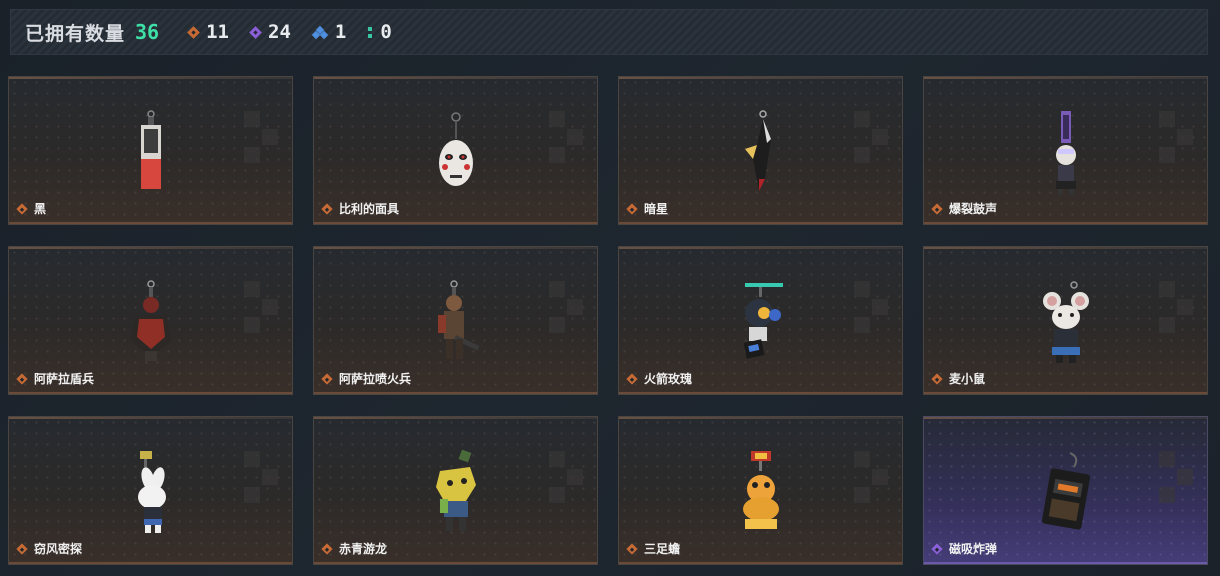 The height and width of the screenshot is (576, 1220). Describe the element at coordinates (75, 34) in the screenshot. I see `owned-count-label: 已拥有数量` at that location.